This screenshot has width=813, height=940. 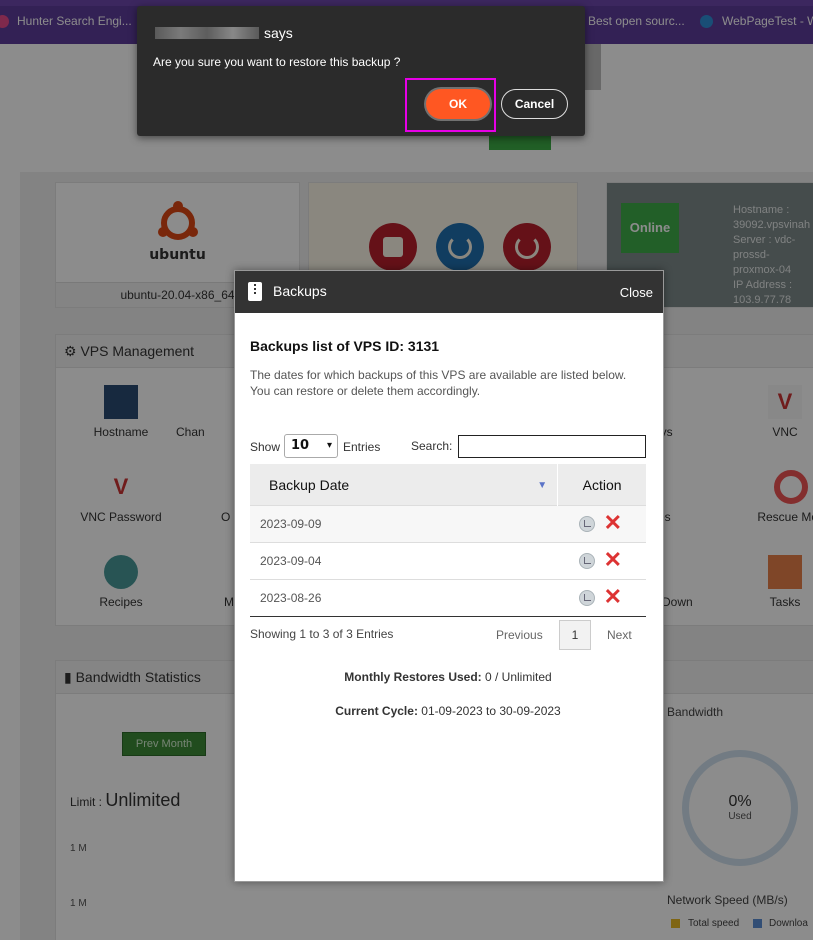 I want to click on backup-date: 2023-09-09, so click(x=404, y=524).